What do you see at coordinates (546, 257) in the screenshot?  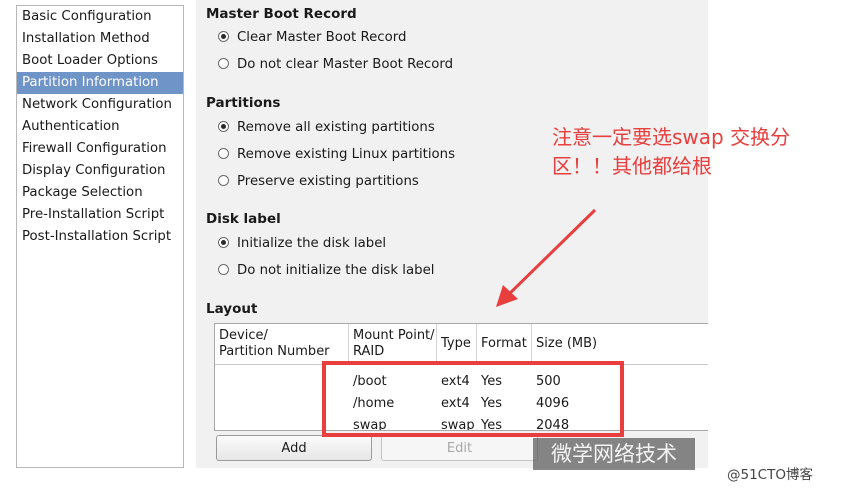 I see `annotation-arrow-icon` at bounding box center [546, 257].